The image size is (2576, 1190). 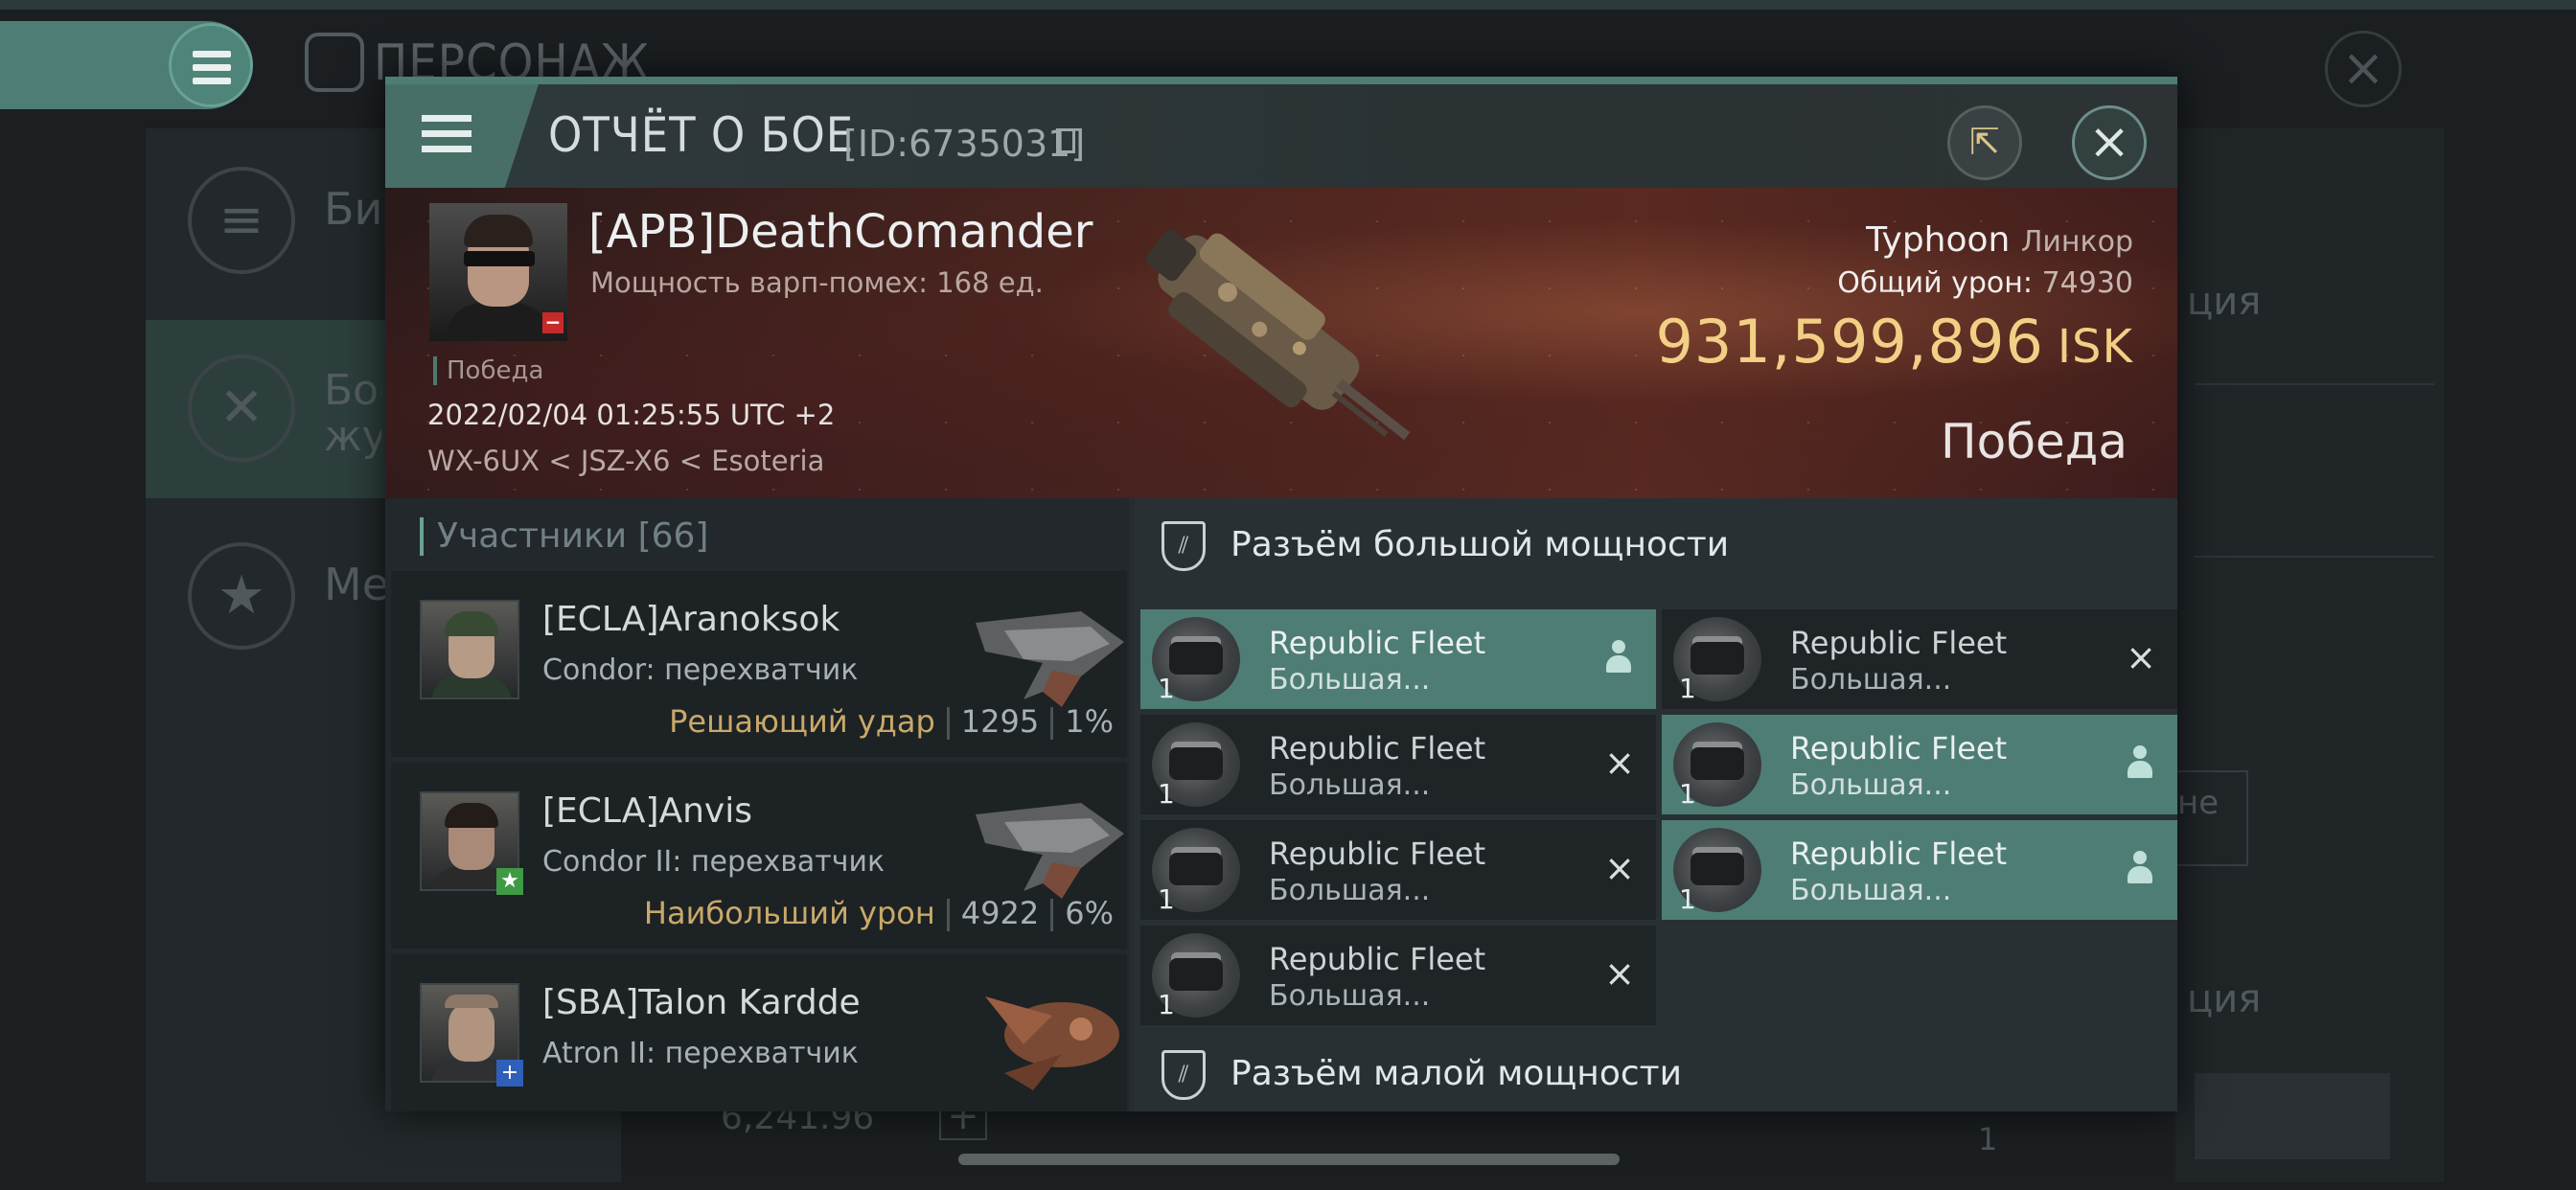 I want to click on filter-button, so click(x=2292, y=1116).